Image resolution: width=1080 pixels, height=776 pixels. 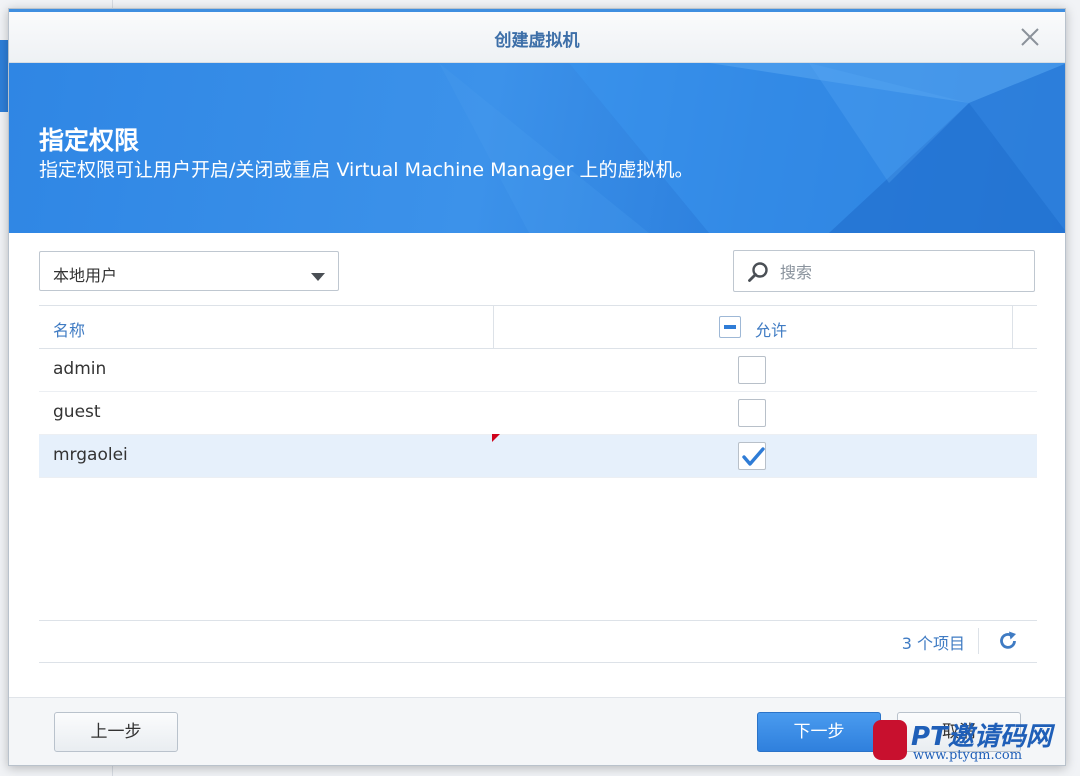 What do you see at coordinates (80, 369) in the screenshot?
I see `user-name: admin` at bounding box center [80, 369].